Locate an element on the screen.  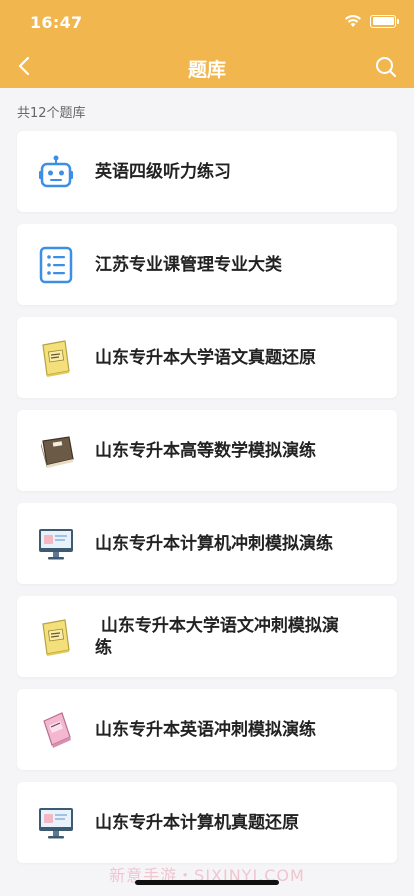
status-bar: 16:47 is located at coordinates (207, 22).